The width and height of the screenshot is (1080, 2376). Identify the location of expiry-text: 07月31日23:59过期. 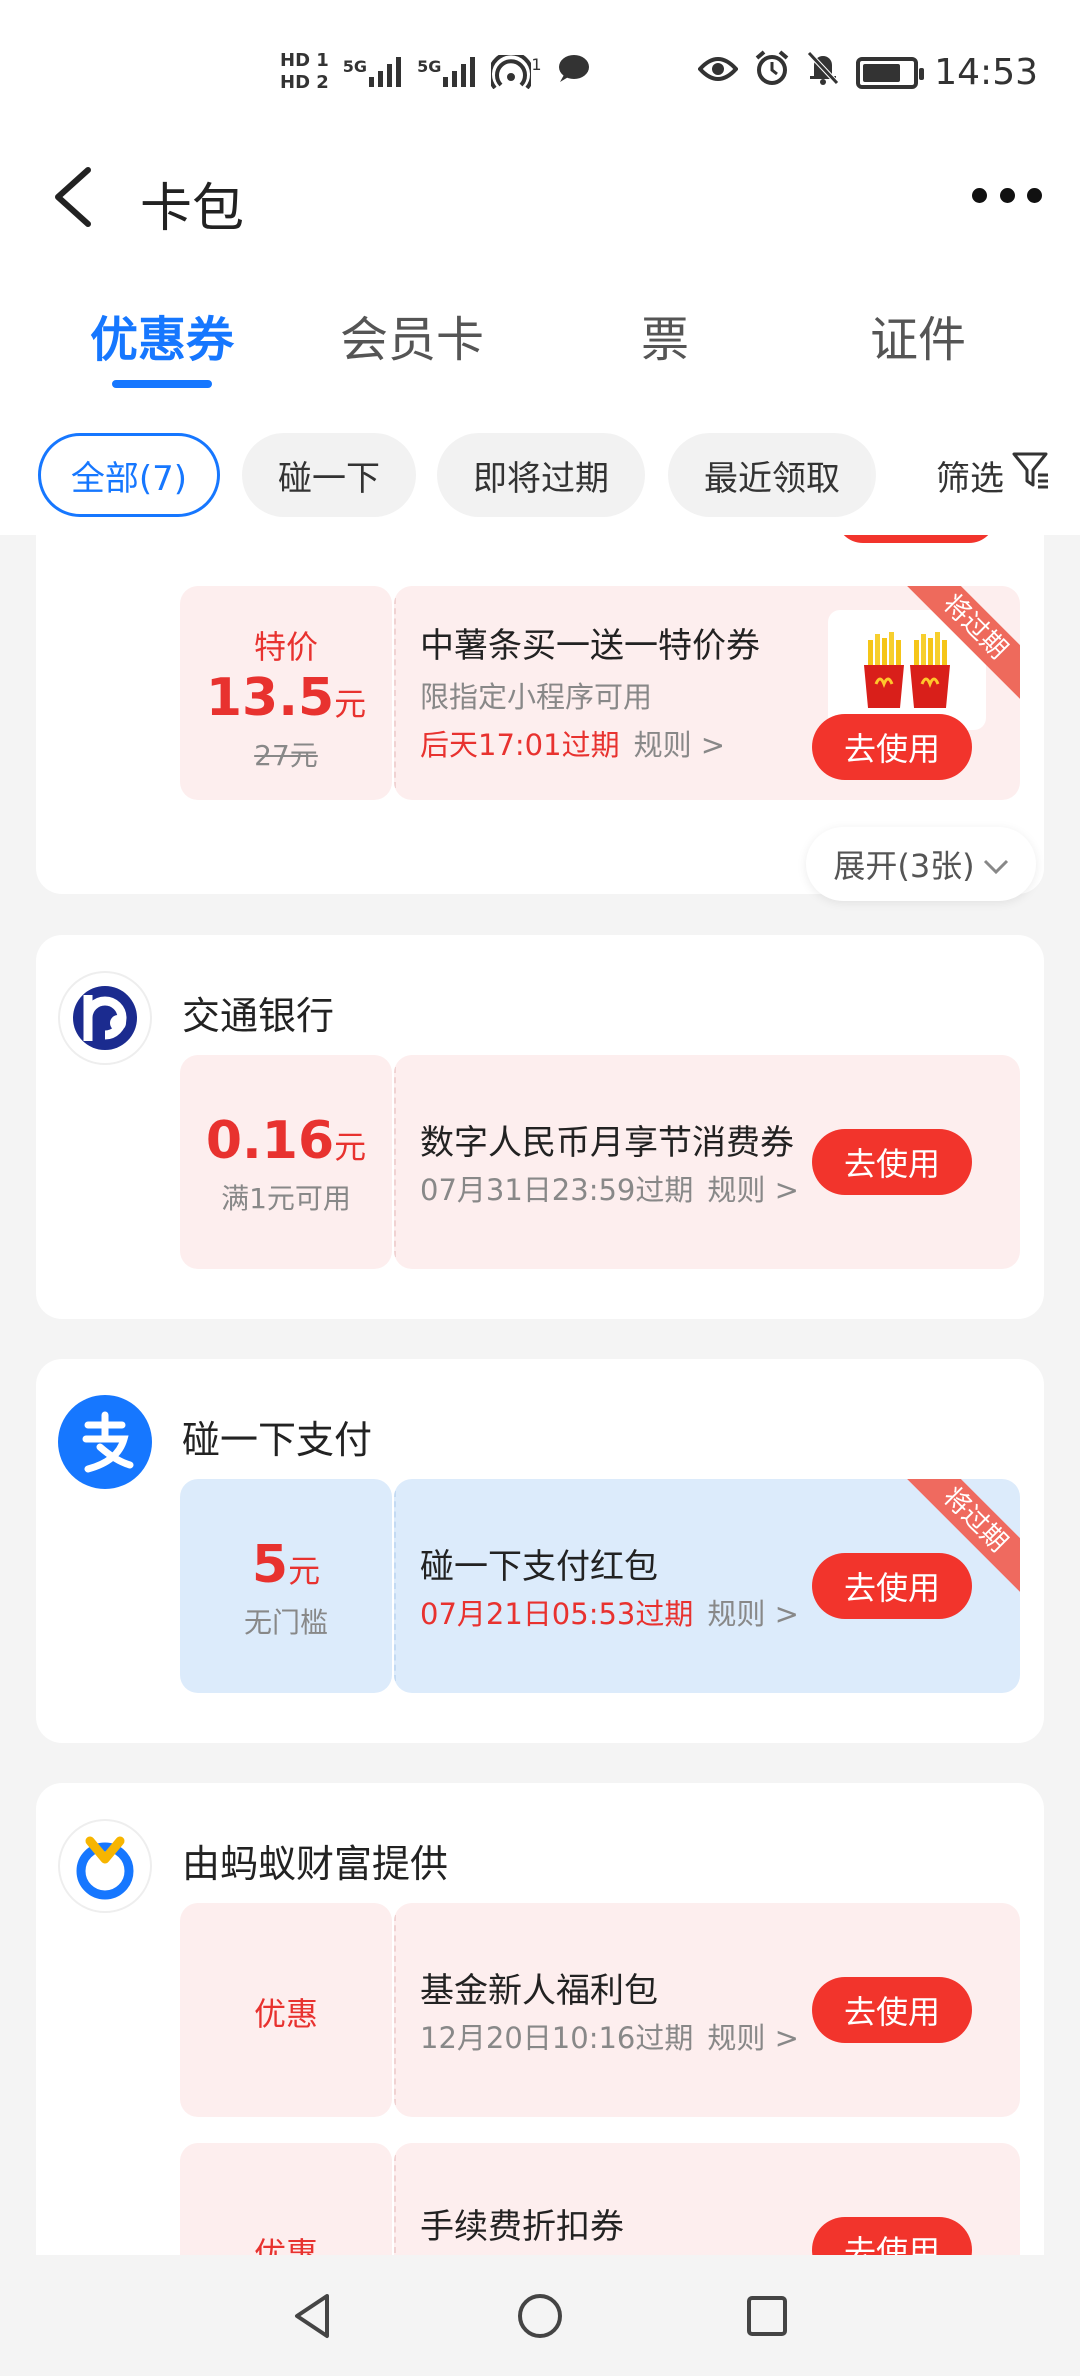
(557, 1190).